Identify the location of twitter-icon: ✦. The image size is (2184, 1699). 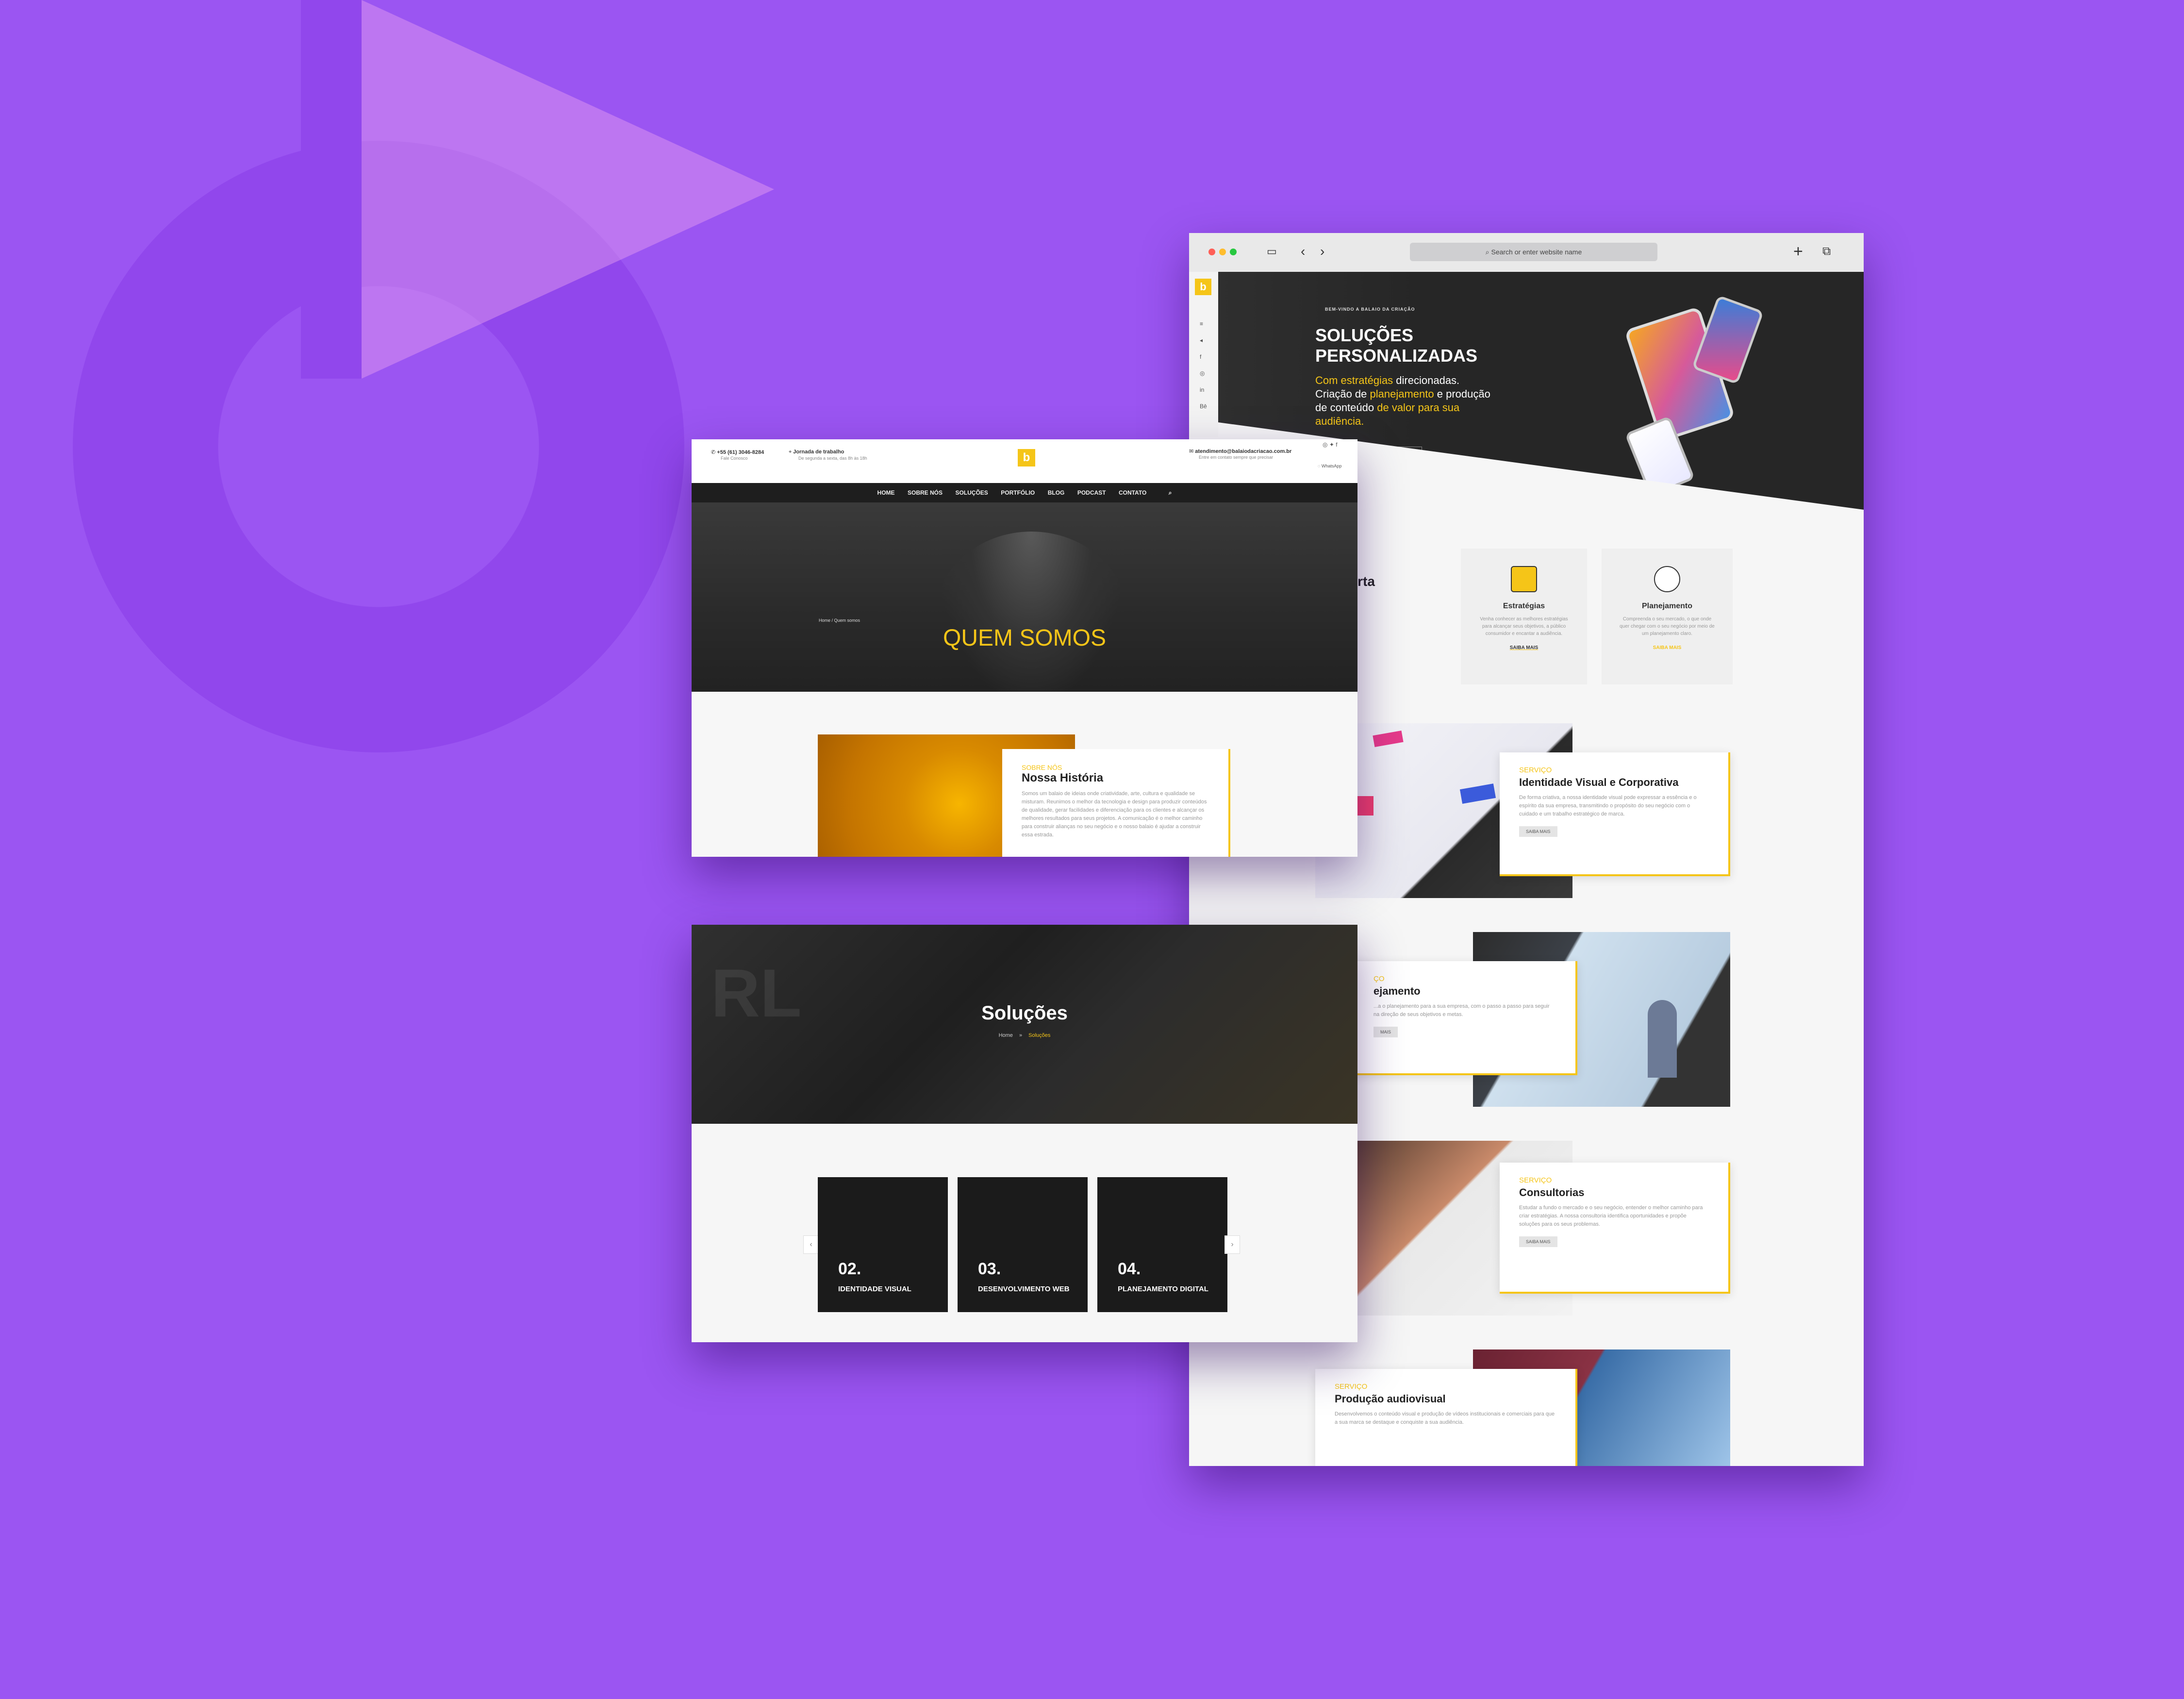
(1331, 444).